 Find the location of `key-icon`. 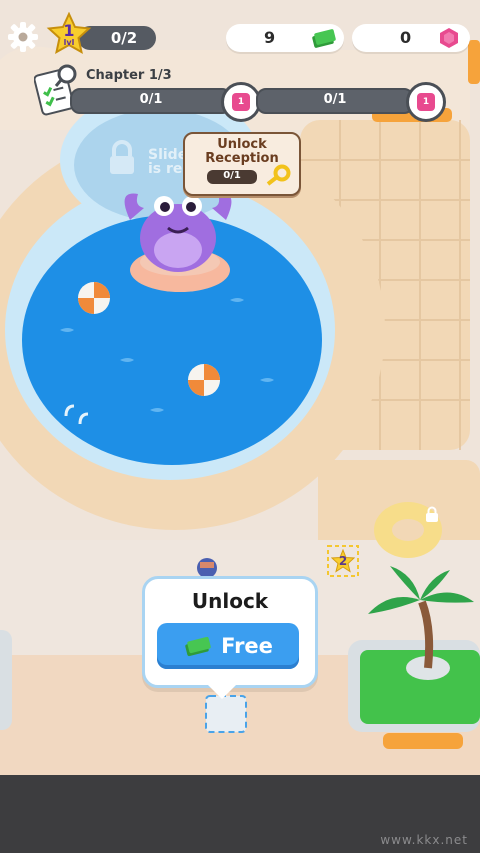

key-icon is located at coordinates (278, 175).